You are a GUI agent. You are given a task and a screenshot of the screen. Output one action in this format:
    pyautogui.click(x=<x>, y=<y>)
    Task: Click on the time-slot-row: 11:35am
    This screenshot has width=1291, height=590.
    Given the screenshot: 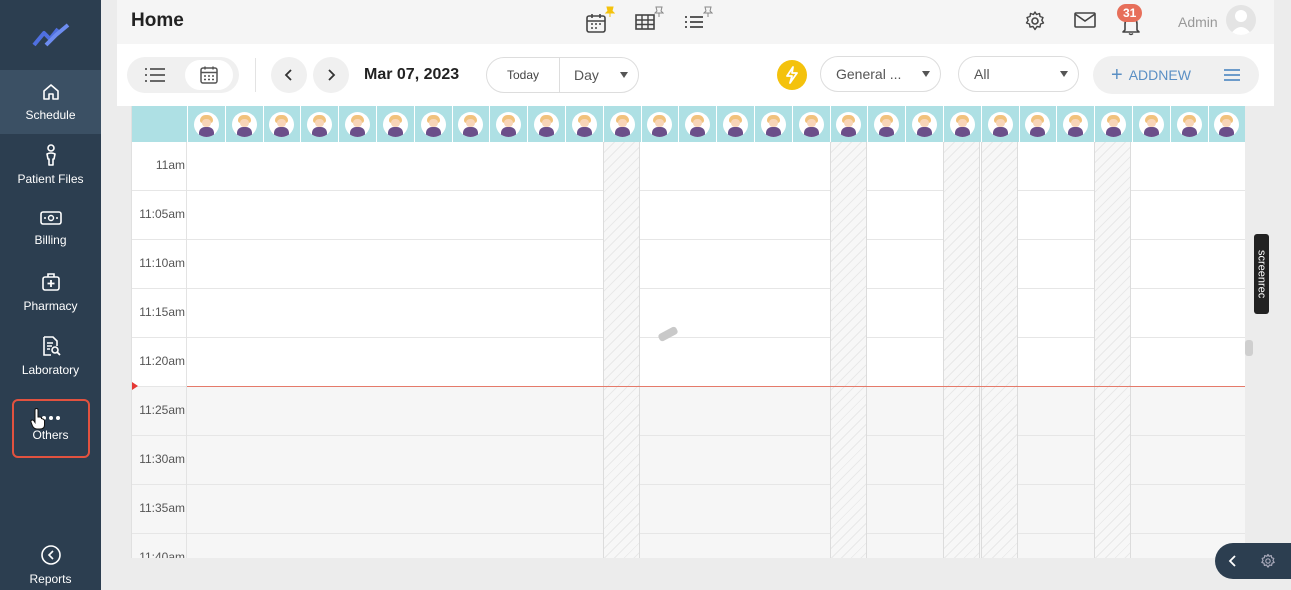 What is the action you would take?
    pyautogui.click(x=688, y=509)
    